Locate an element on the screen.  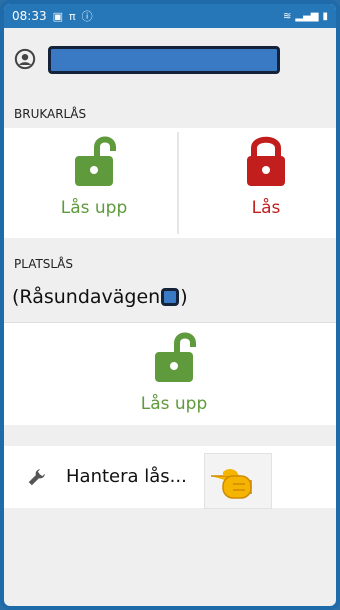
signal-icon: ▂▄▆ is located at coordinates (307, 16).